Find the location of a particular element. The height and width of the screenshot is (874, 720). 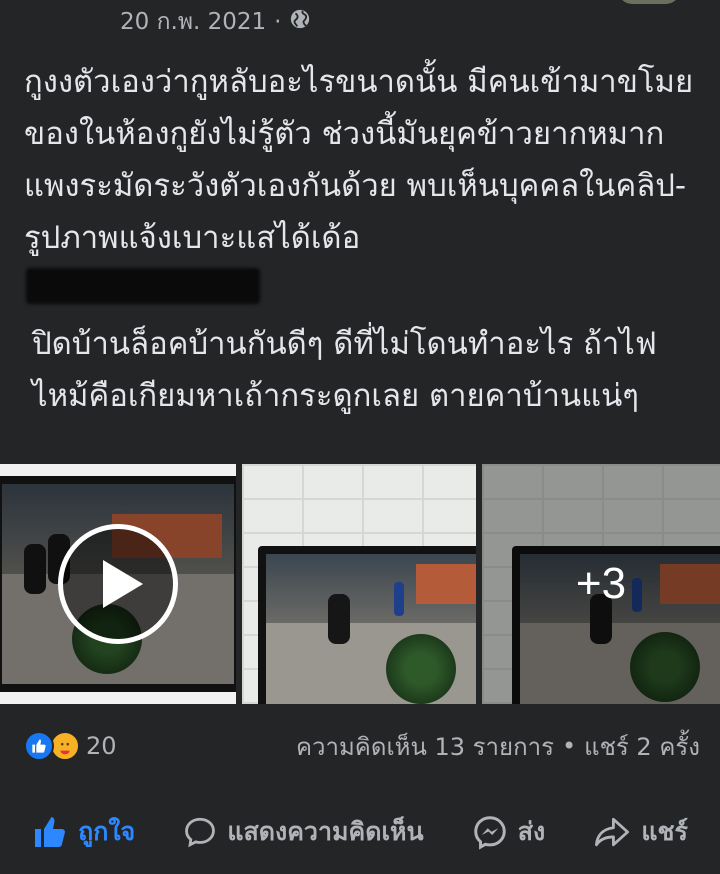

reaction-count: 20 is located at coordinates (101, 746).